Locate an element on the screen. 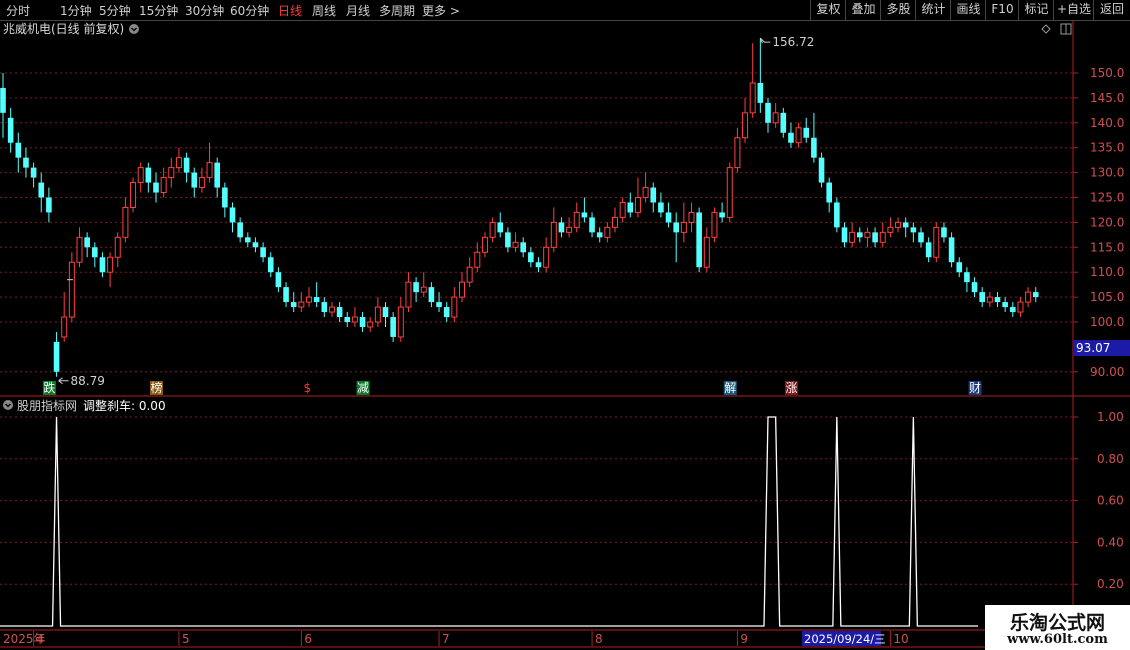 The image size is (1130, 650). stock-title: 兆威机电(日线 前复权) is located at coordinates (63, 28).